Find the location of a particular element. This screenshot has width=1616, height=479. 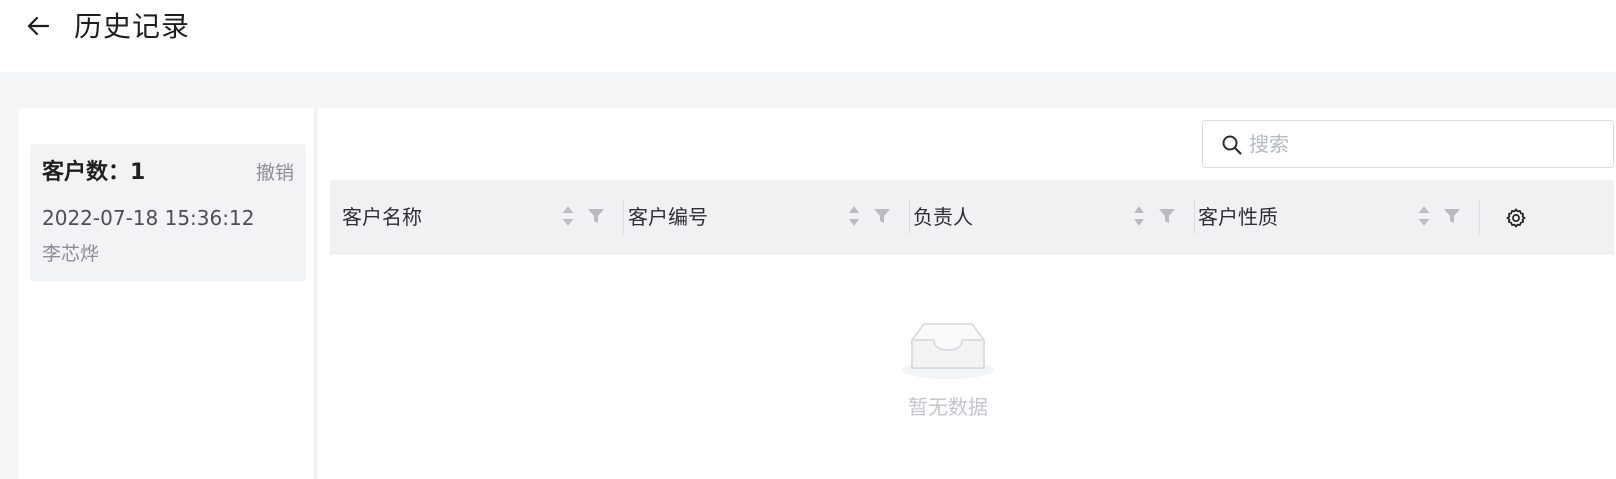

column-label: 客户名称 is located at coordinates (382, 217).